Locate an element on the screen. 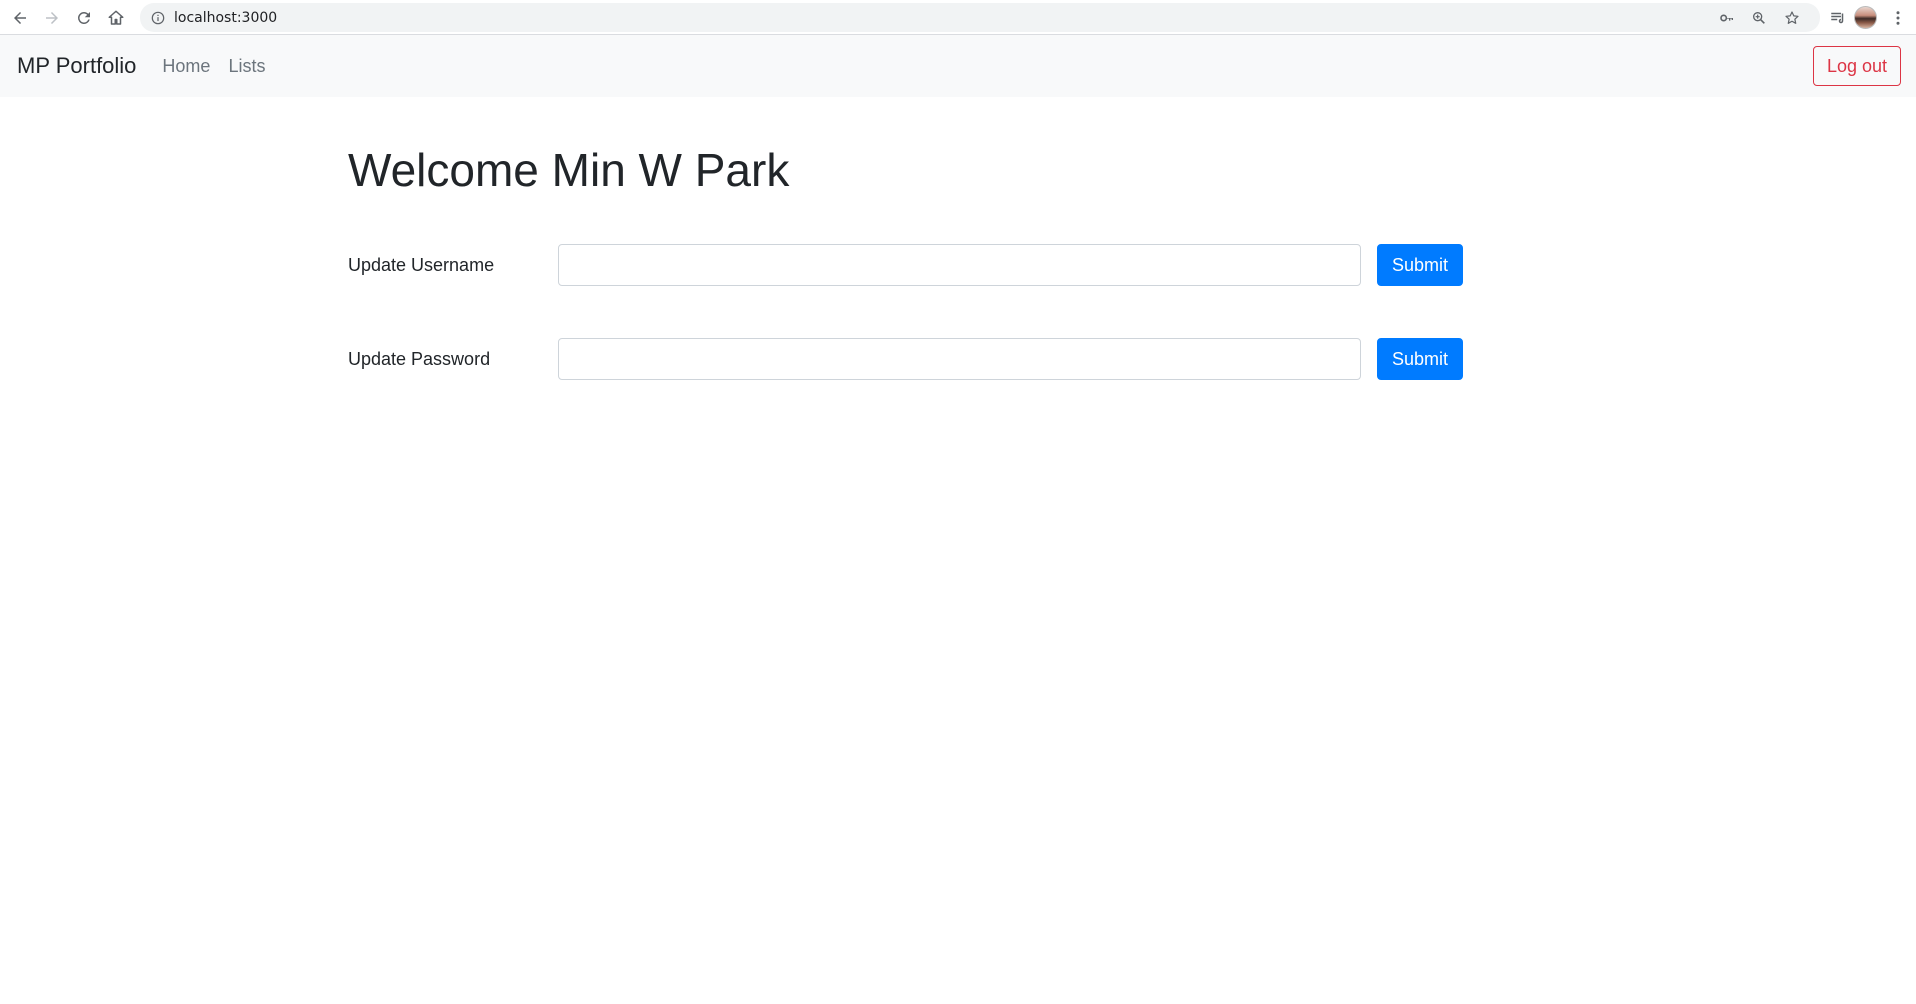 This screenshot has height=1004, width=1916. avatar is located at coordinates (1865, 17).